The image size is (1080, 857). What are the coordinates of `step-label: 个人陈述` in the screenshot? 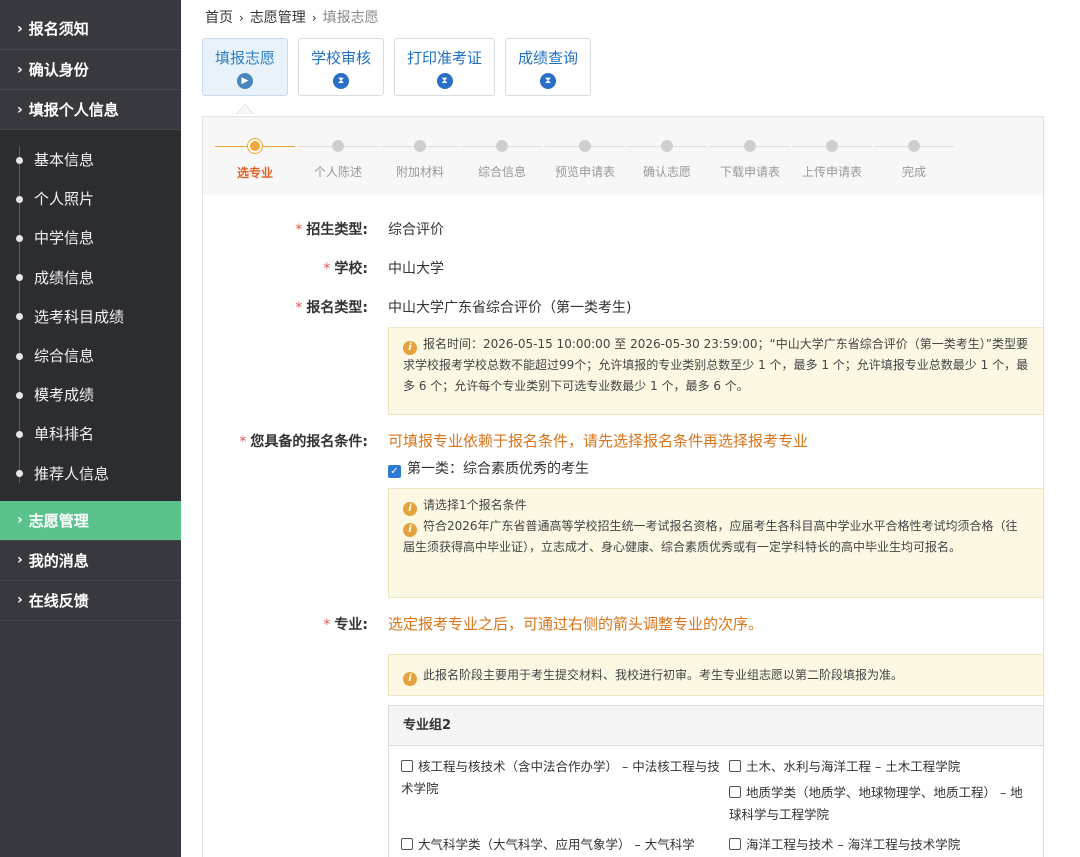 It's located at (337, 172).